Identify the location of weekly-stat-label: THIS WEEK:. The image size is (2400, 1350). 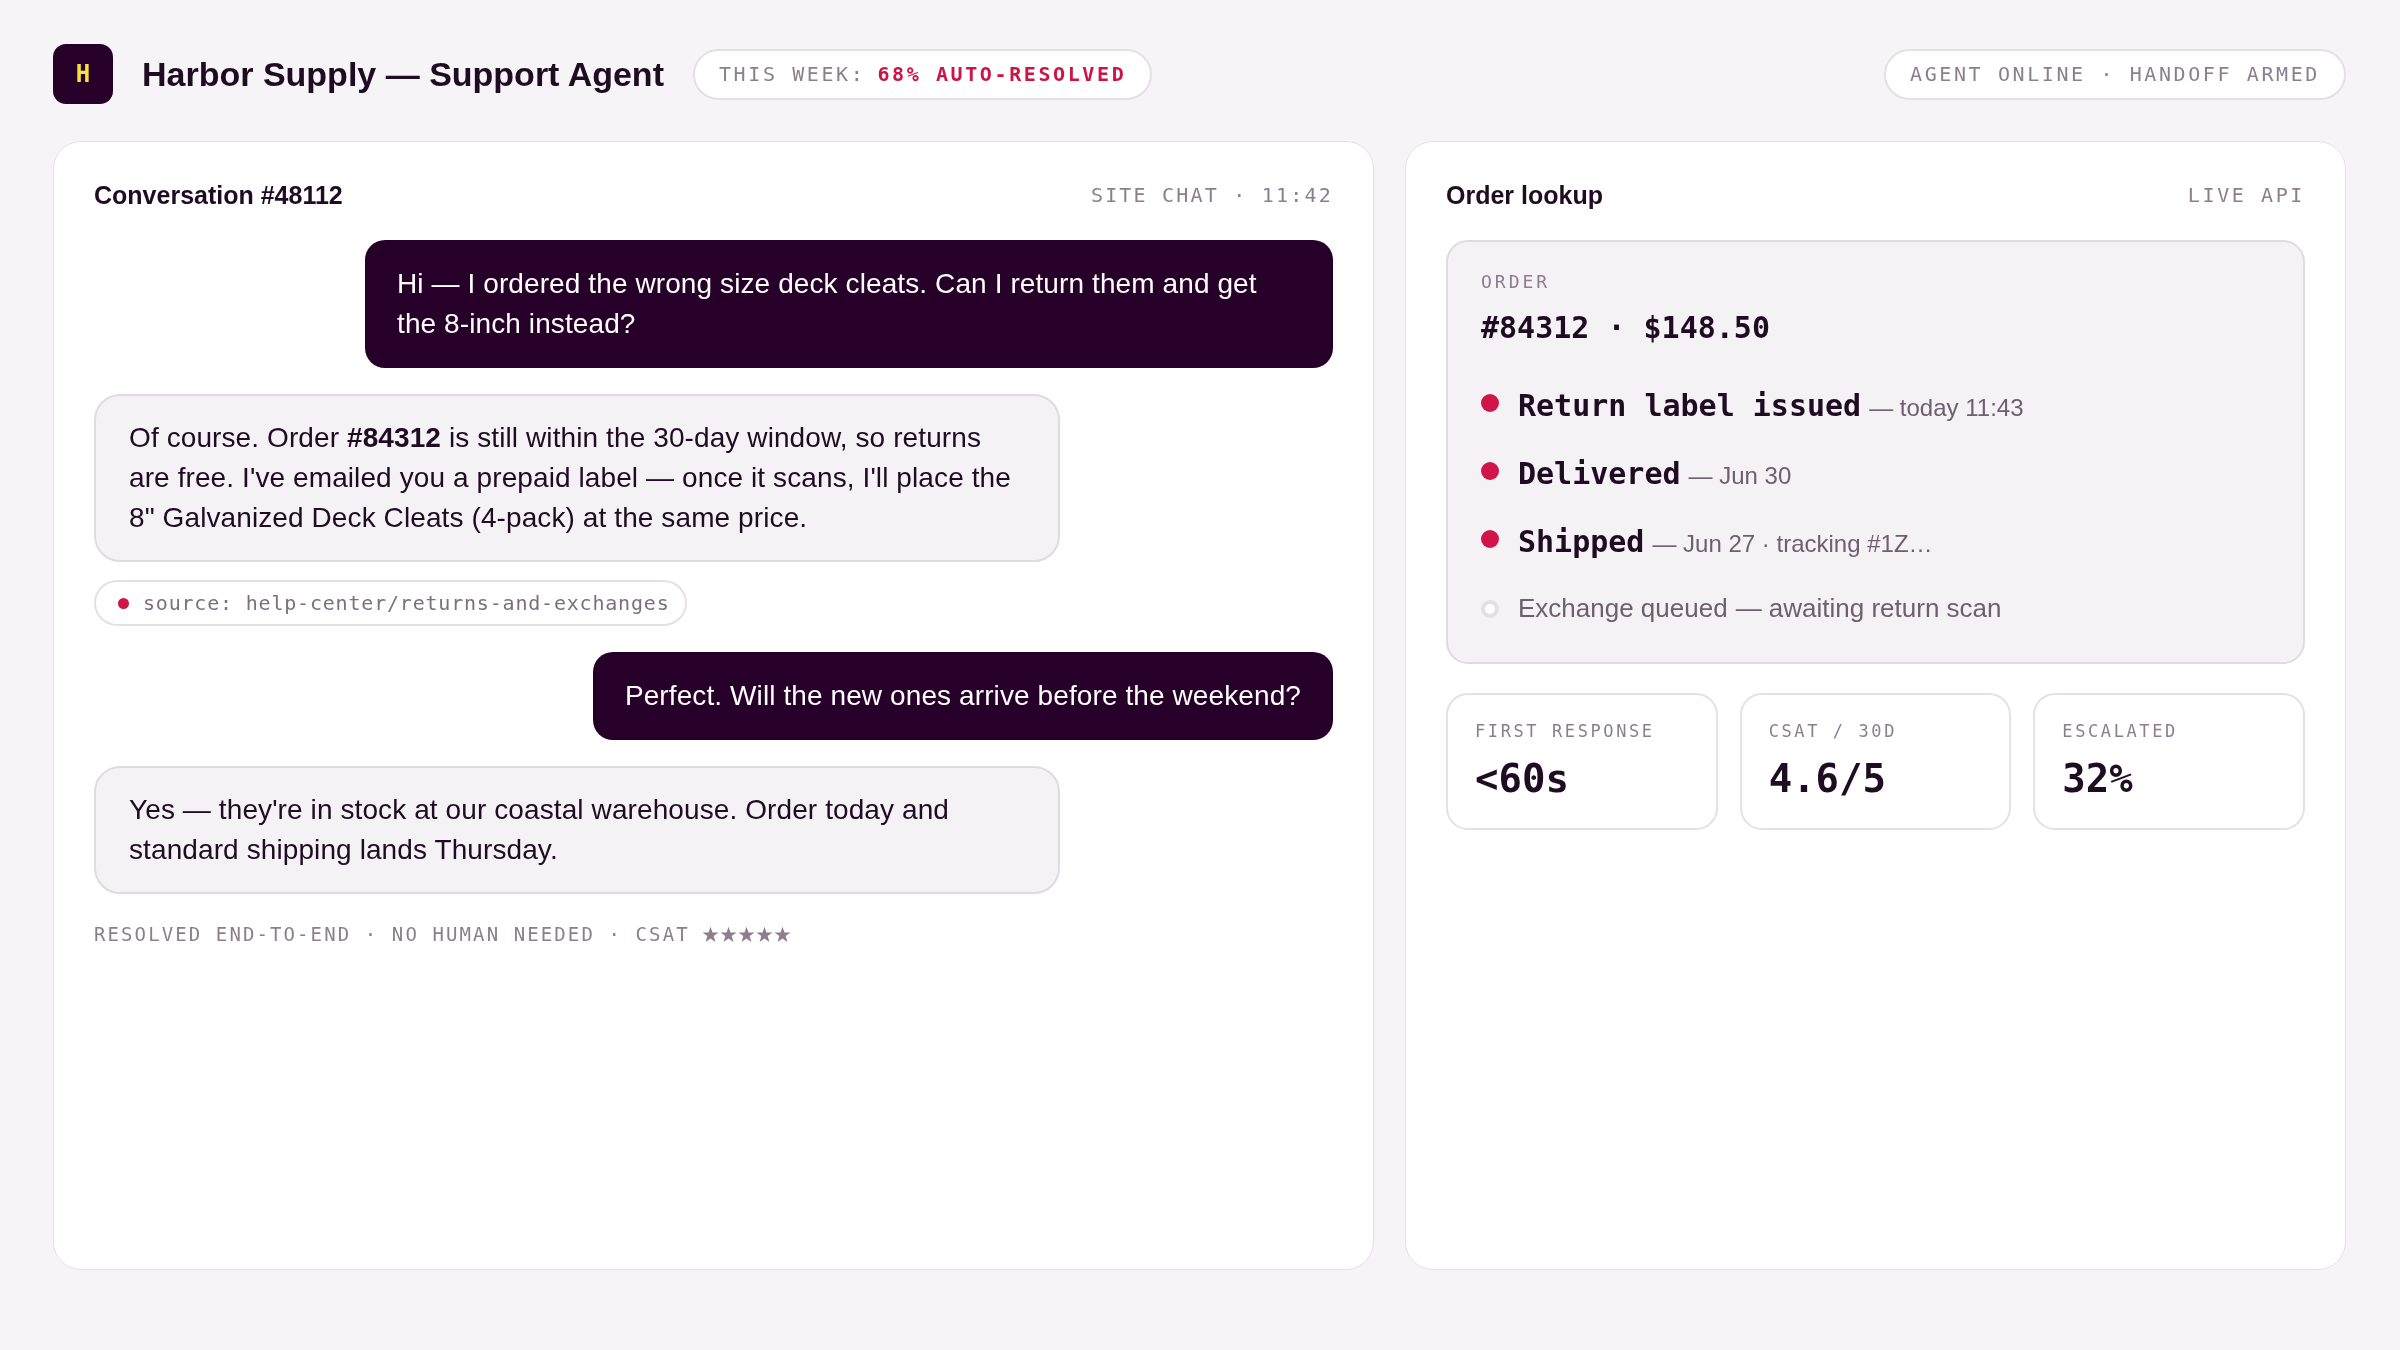
(792, 74).